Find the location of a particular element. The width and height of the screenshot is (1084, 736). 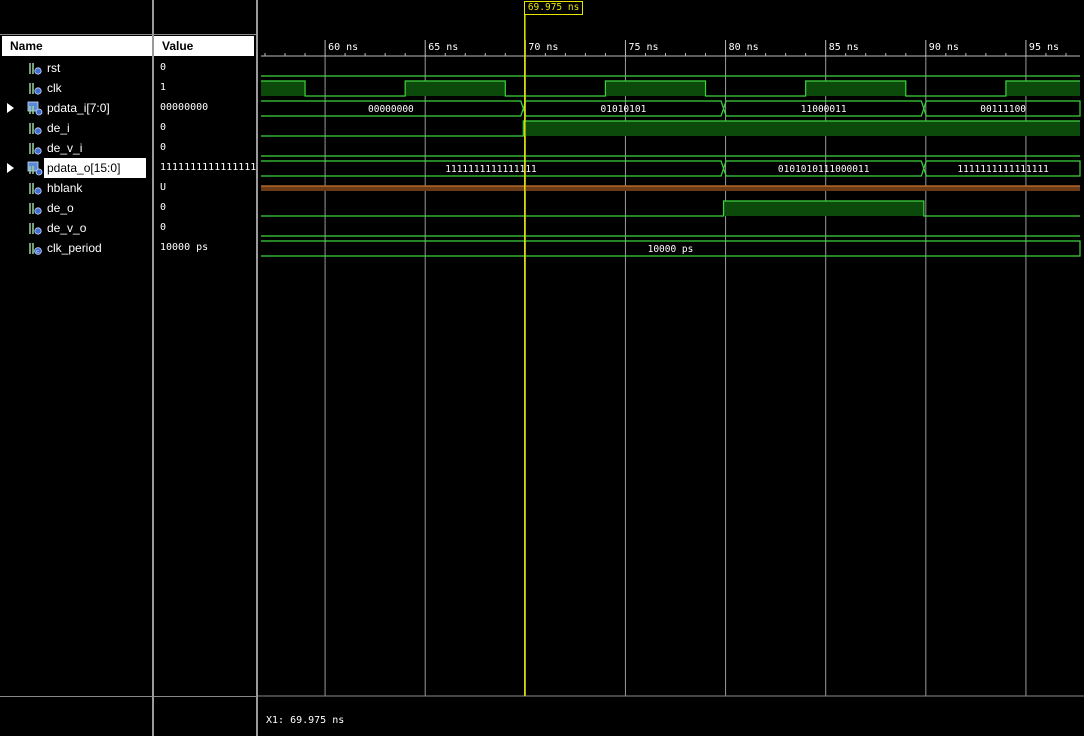

signal-value-de_v_i: 0 is located at coordinates (163, 147).